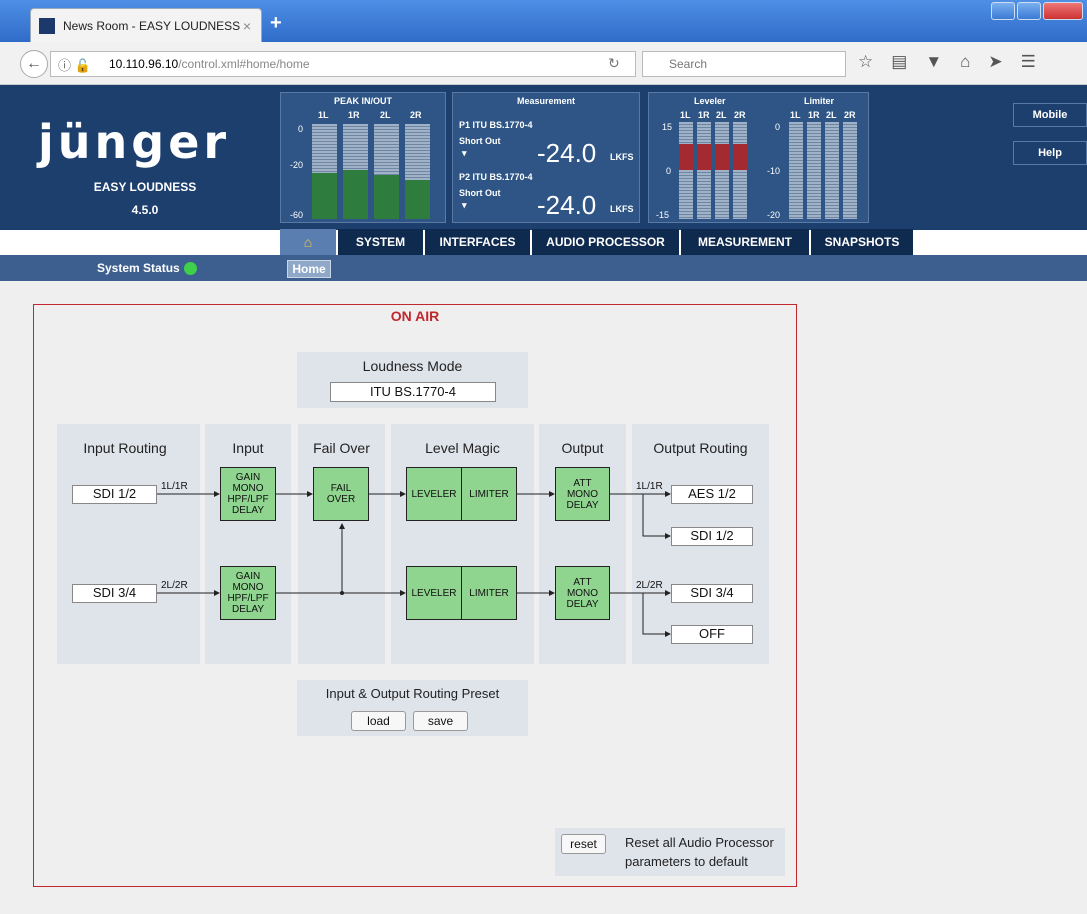  I want to click on limiter-block-2: LIMITER, so click(489, 593).